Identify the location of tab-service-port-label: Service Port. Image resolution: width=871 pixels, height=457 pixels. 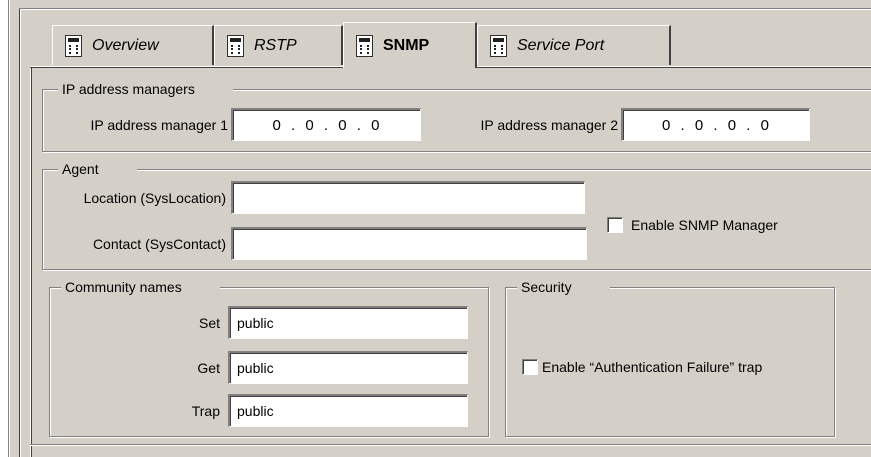
(561, 45).